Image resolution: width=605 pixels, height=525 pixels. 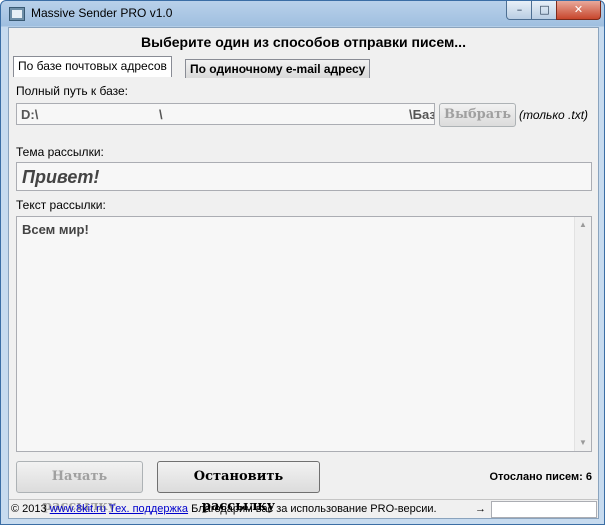 What do you see at coordinates (30, 114) in the screenshot?
I see `db-path-drive: D:\` at bounding box center [30, 114].